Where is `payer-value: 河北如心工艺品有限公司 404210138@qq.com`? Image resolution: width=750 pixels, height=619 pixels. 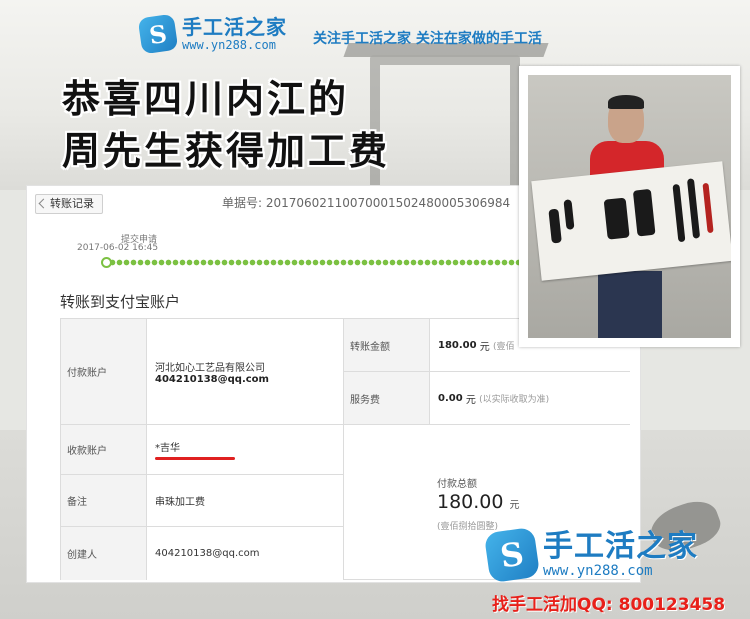
payer-value: 河北如心工艺品有限公司 404210138@qq.com is located at coordinates (245, 372).